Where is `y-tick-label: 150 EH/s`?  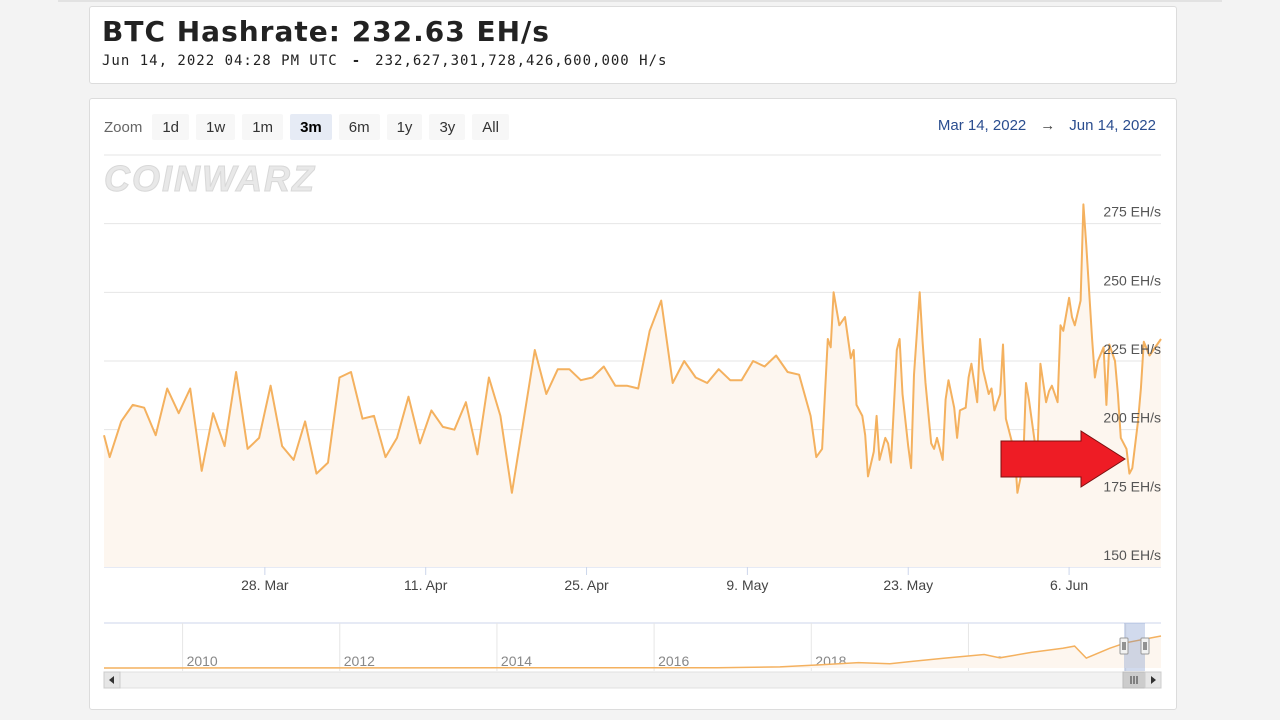 y-tick-label: 150 EH/s is located at coordinates (1132, 555).